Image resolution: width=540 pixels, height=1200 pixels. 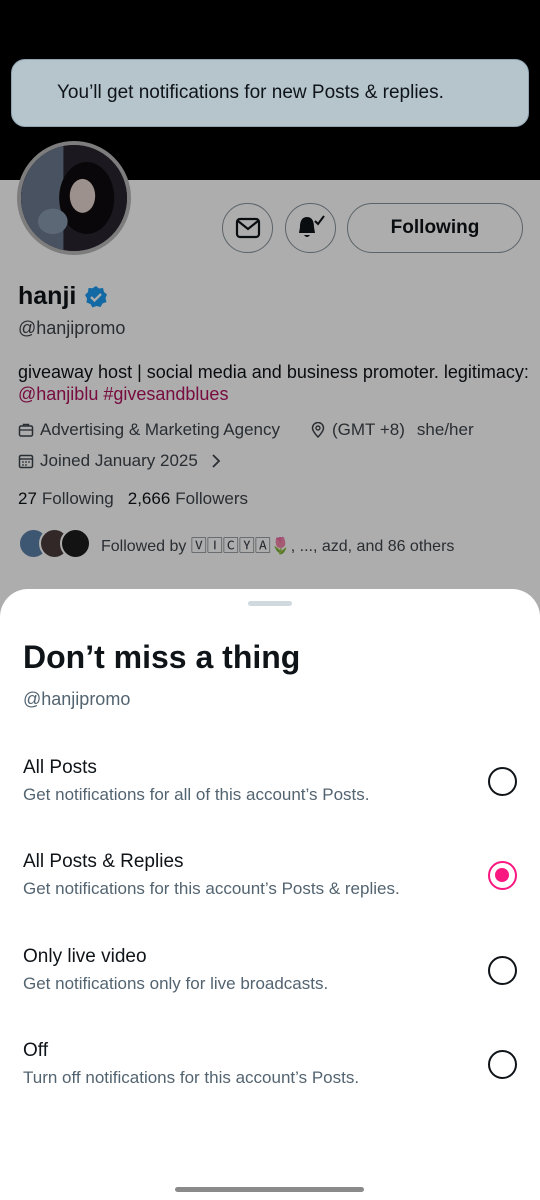 I want to click on option-label: All Posts & Replies, so click(x=103, y=861).